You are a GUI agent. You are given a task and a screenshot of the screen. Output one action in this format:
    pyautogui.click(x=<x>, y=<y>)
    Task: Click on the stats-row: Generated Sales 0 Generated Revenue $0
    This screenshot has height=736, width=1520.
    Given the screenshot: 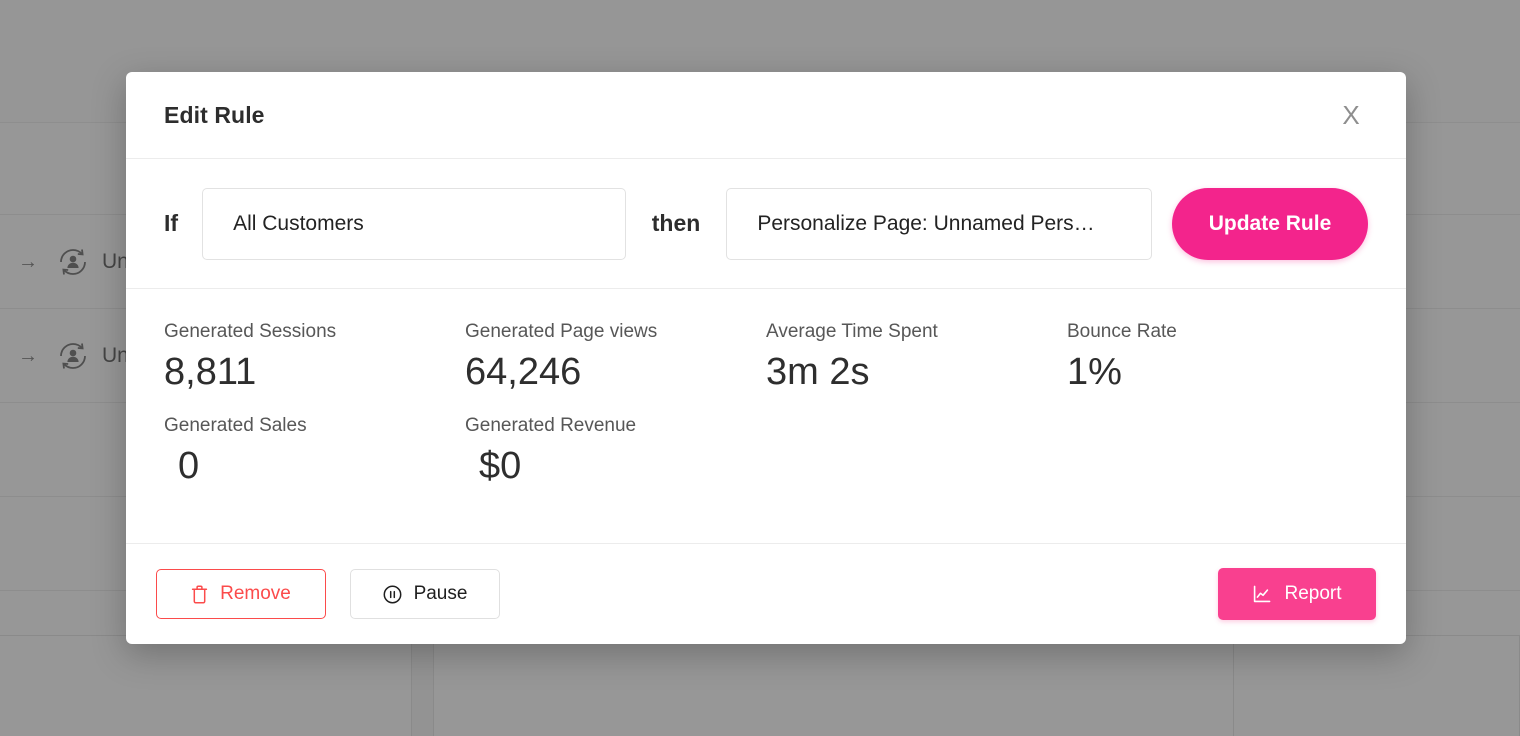 What is the action you would take?
    pyautogui.click(x=766, y=451)
    